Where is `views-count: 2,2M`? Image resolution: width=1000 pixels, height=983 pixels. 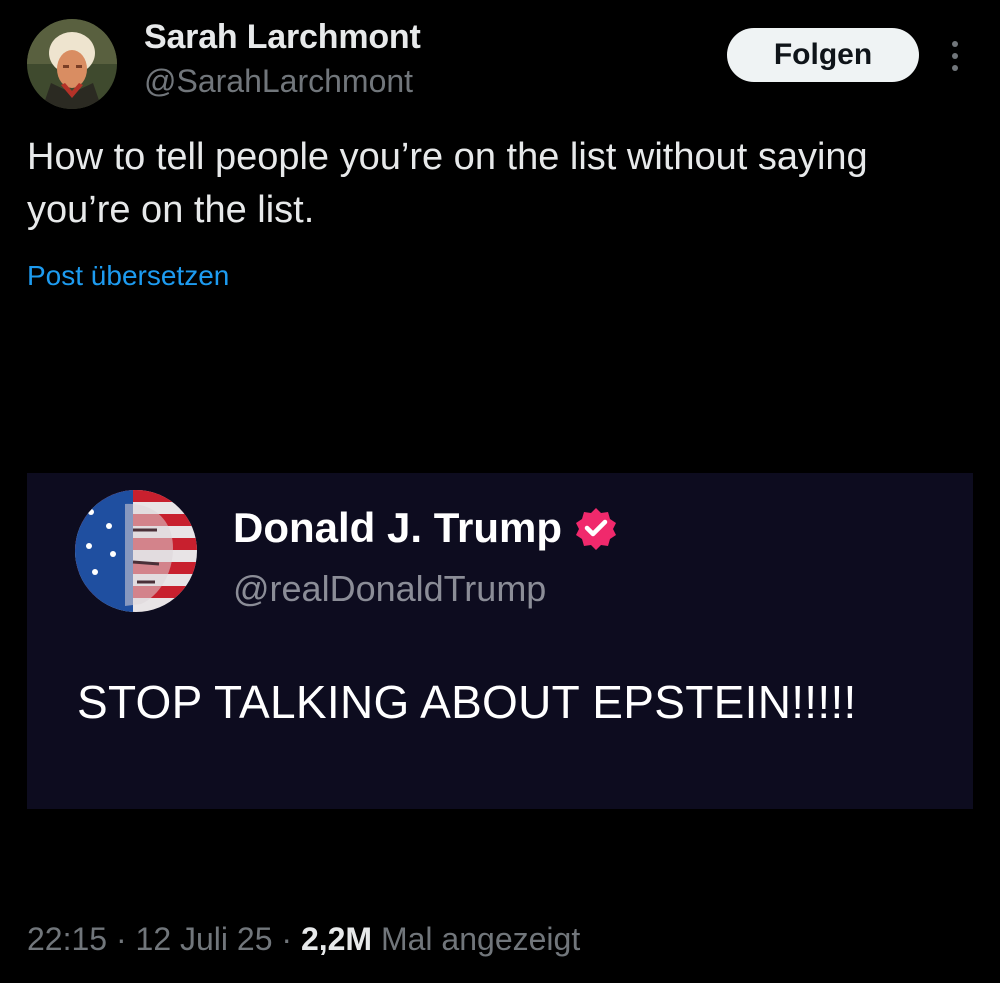
views-count: 2,2M is located at coordinates (336, 939).